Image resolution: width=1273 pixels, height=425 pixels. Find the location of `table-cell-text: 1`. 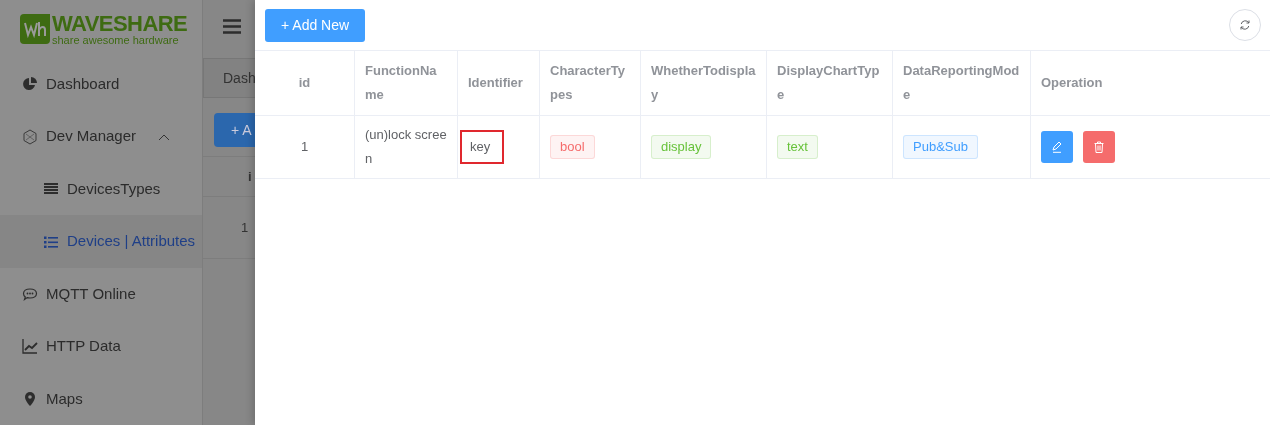

table-cell-text: 1 is located at coordinates (304, 147).